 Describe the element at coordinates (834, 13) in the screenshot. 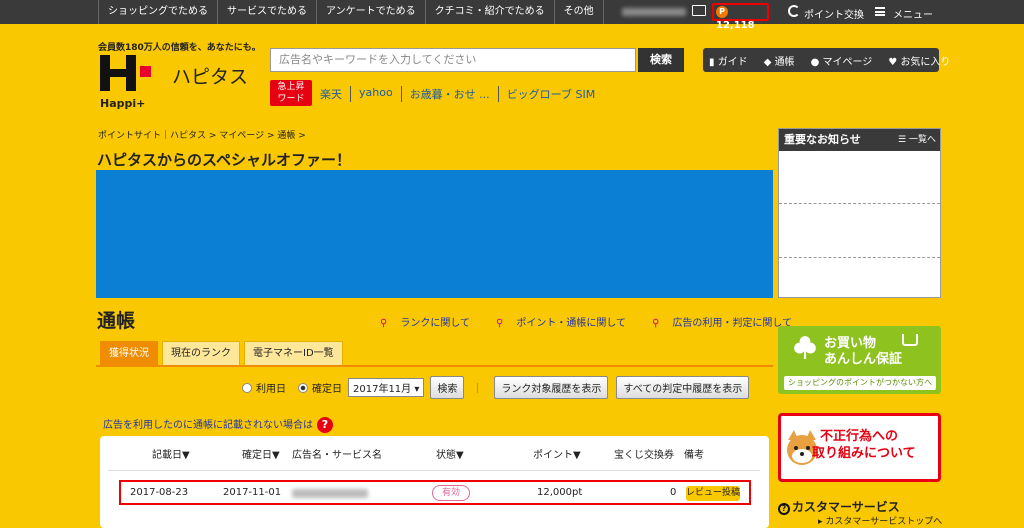

I see `point-exchange-link: ポイント交換` at that location.